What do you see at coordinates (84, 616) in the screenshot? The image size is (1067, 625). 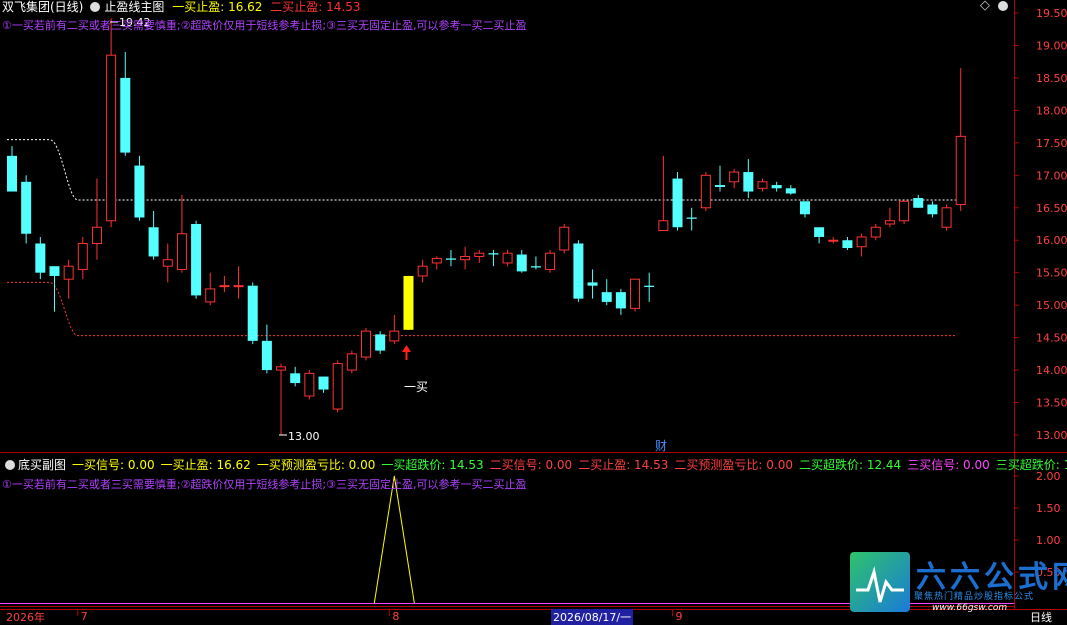 I see `date-tick-label: 7` at bounding box center [84, 616].